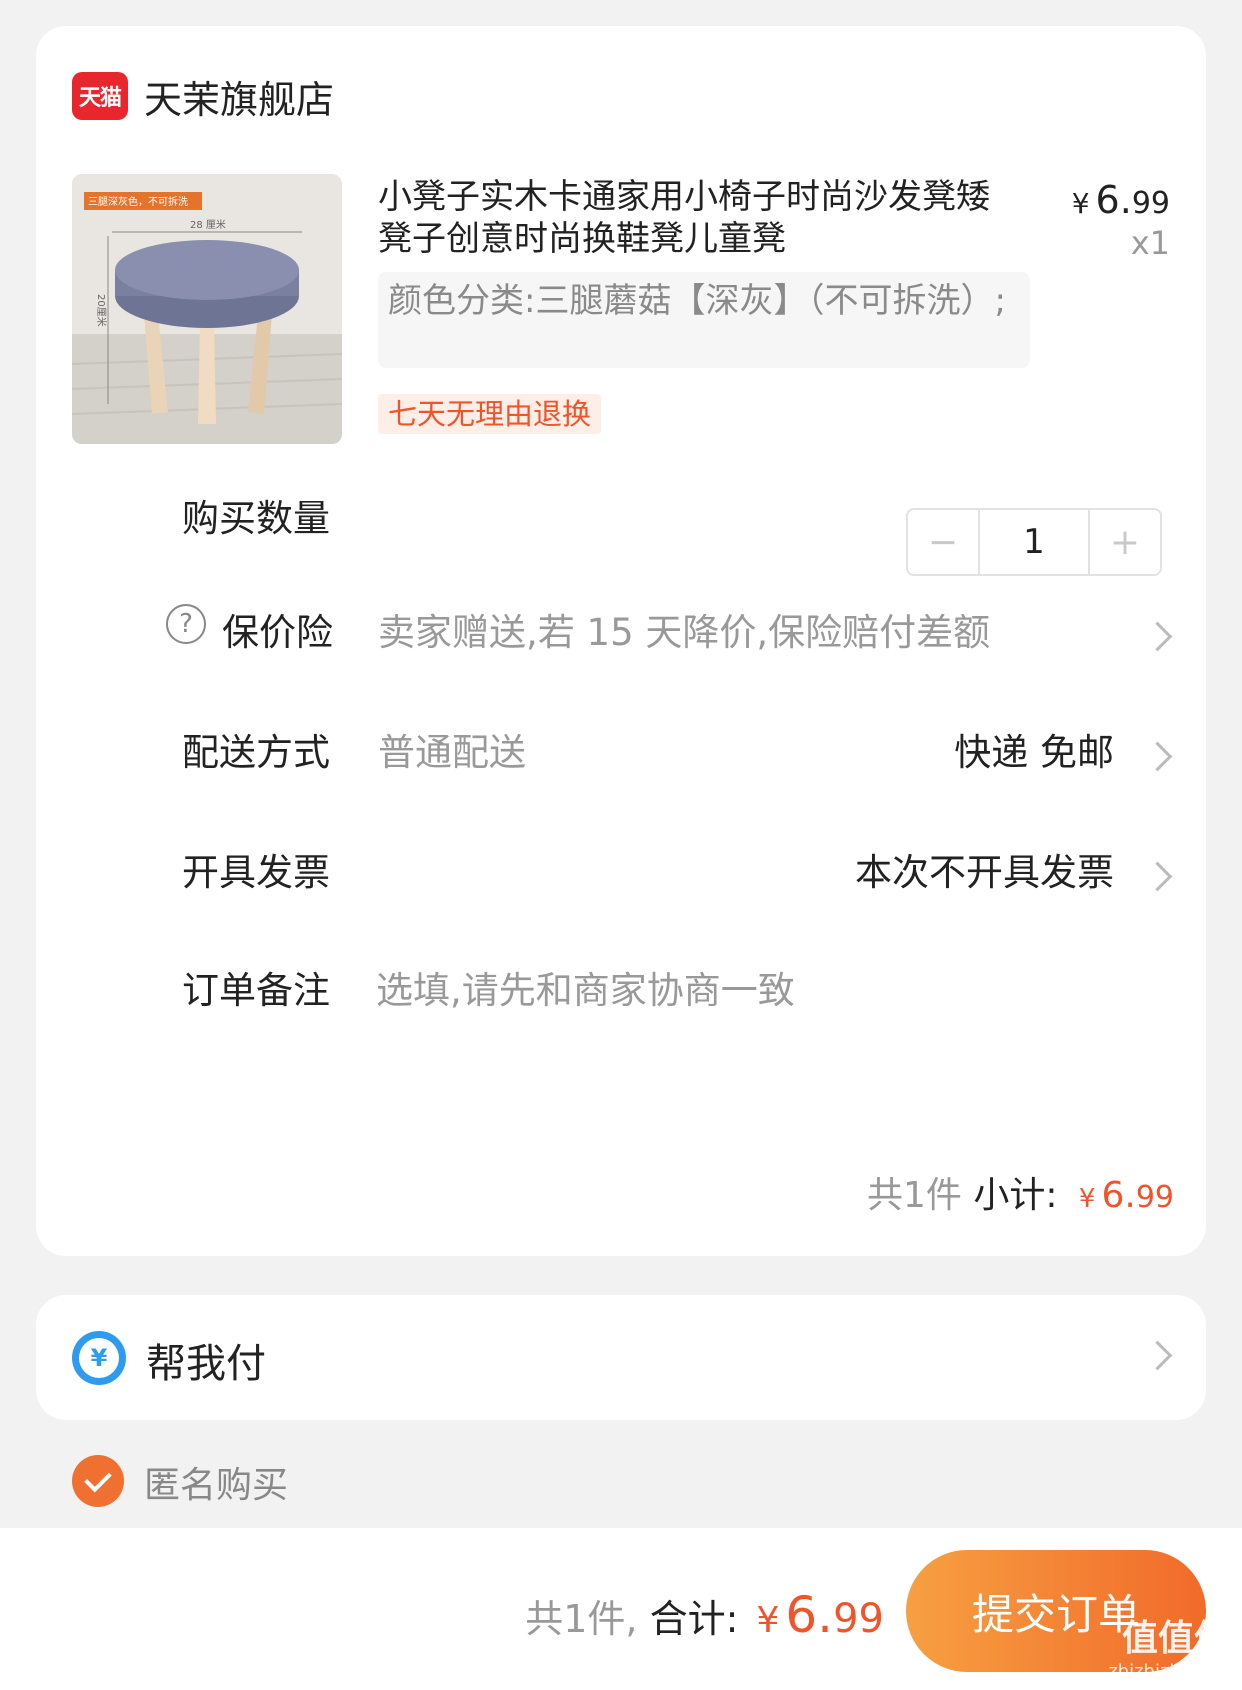  What do you see at coordinates (943, 542) in the screenshot?
I see `decrement-button: −` at bounding box center [943, 542].